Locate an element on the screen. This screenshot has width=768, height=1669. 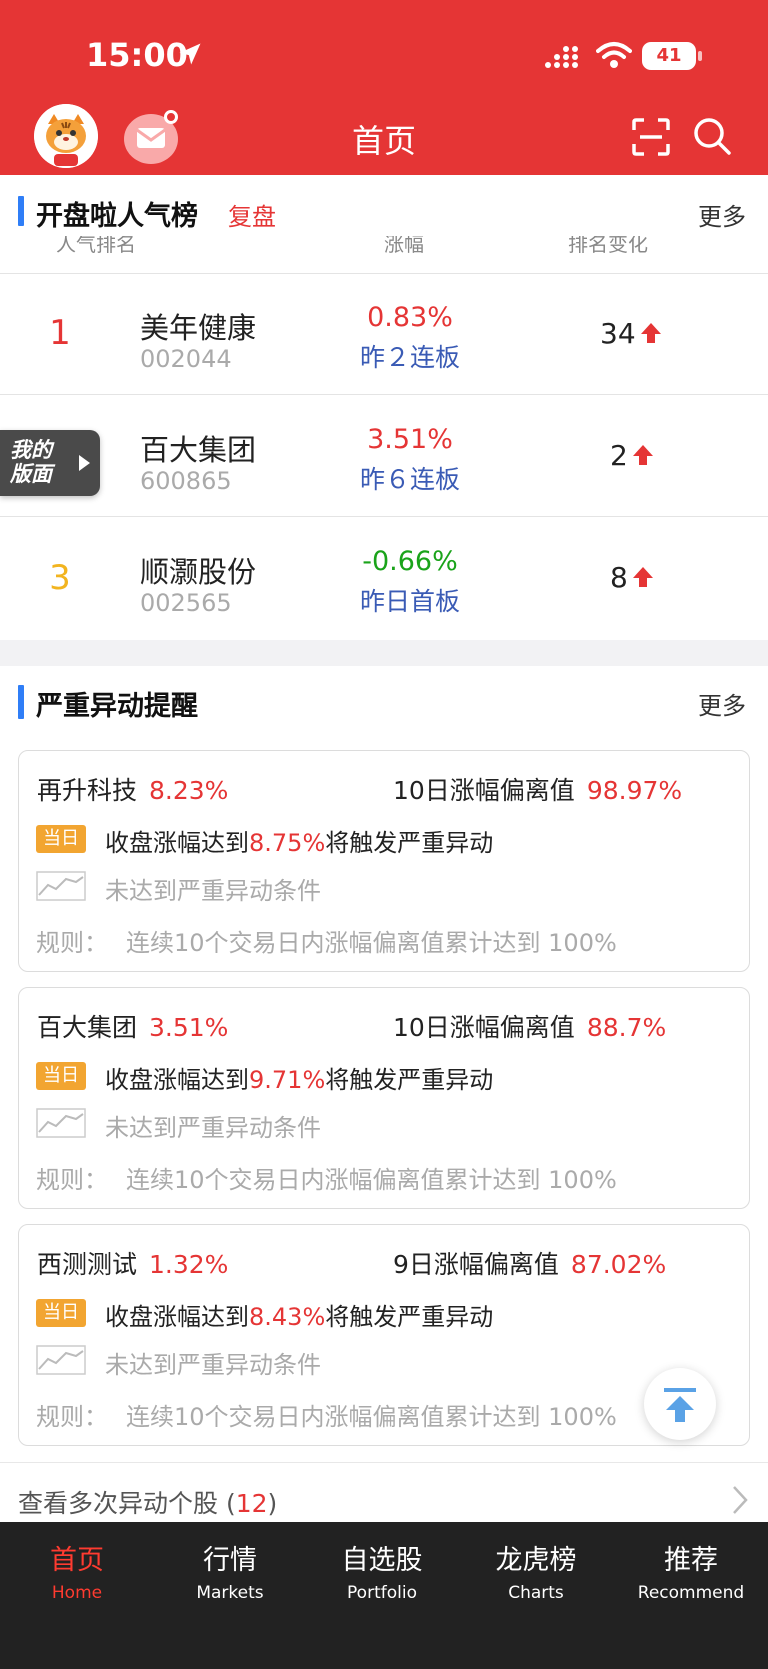
wifi-icon is located at coordinates (614, 55).